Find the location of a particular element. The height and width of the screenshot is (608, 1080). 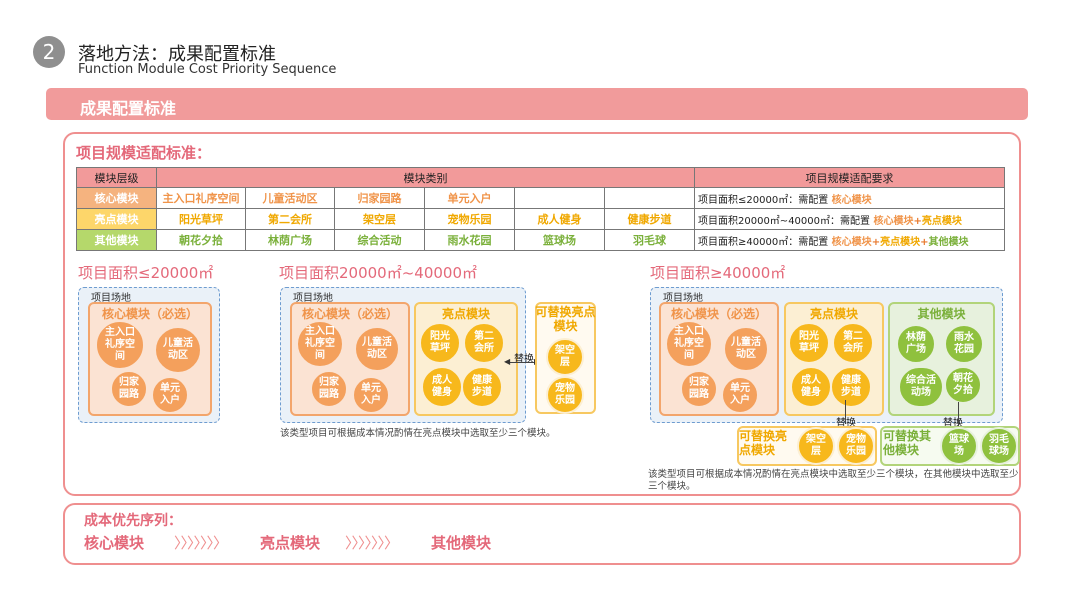

sequence-step-other: 其他模块 is located at coordinates (461, 543).